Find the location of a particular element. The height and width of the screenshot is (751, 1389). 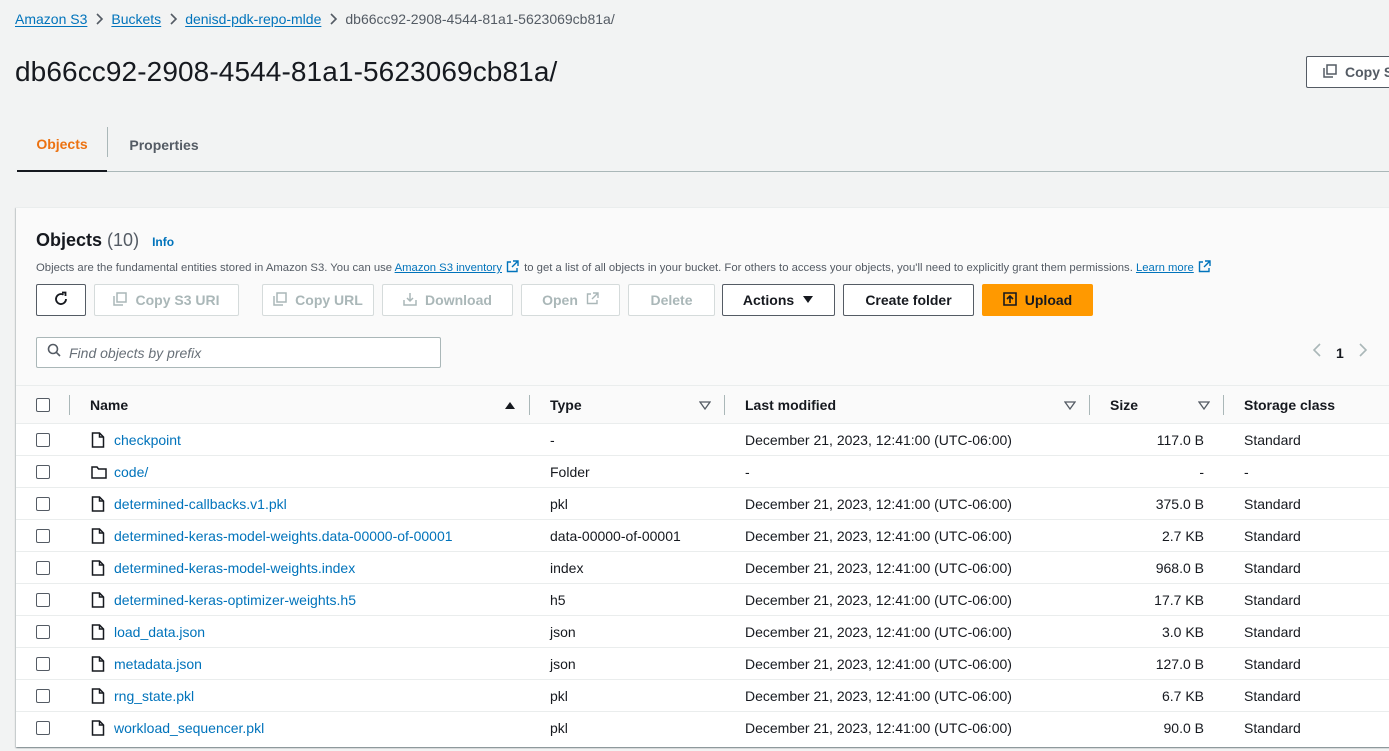

object-type: json is located at coordinates (563, 663).